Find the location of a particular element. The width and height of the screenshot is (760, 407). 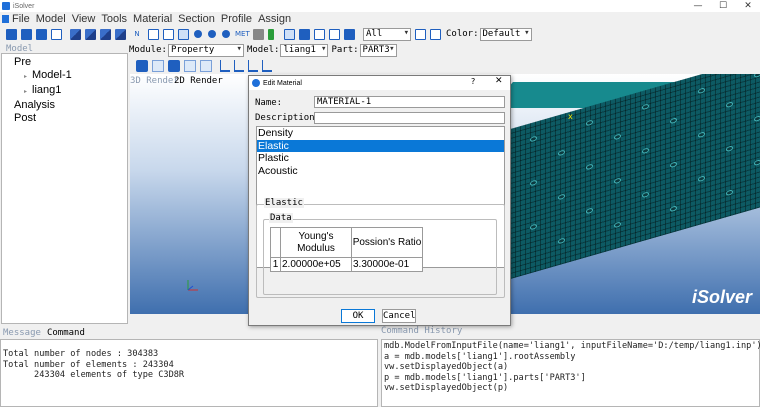

normal-icon: N is located at coordinates (137, 34).